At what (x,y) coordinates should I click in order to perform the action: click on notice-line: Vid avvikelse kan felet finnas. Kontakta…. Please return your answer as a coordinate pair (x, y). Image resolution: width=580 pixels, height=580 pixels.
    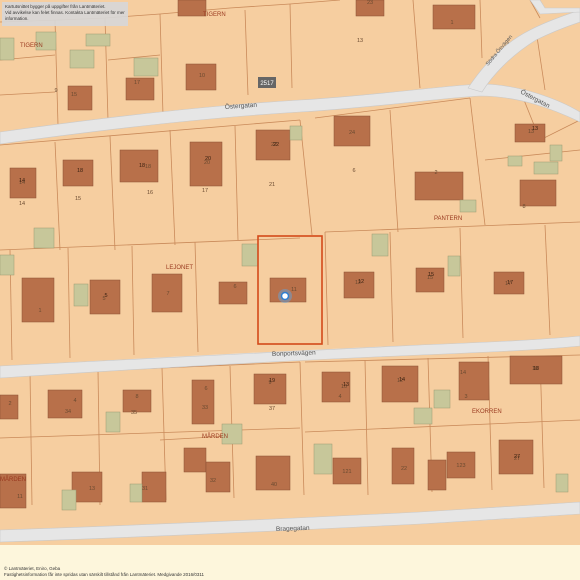
    Looking at the image, I should click on (65, 15).